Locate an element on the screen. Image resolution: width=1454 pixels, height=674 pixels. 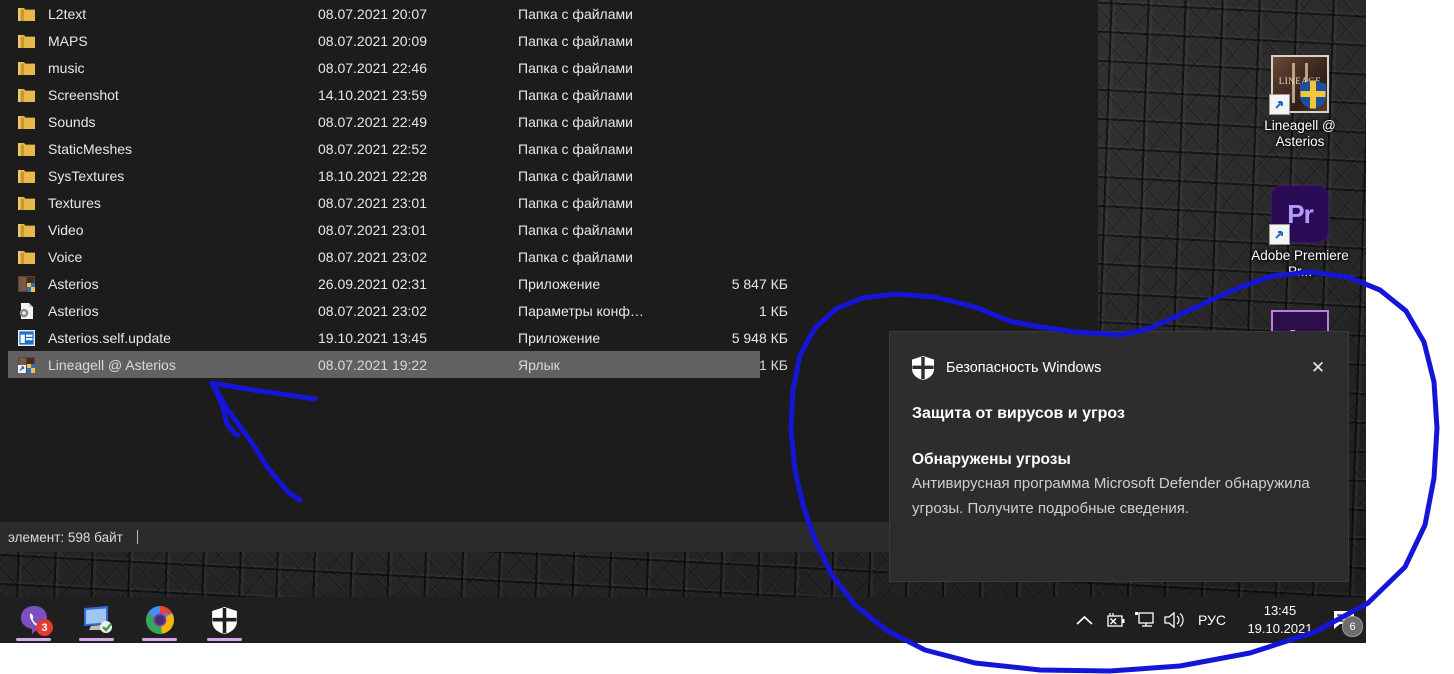
notification-header: Безопасность Windows is located at coordinates (1119, 359).